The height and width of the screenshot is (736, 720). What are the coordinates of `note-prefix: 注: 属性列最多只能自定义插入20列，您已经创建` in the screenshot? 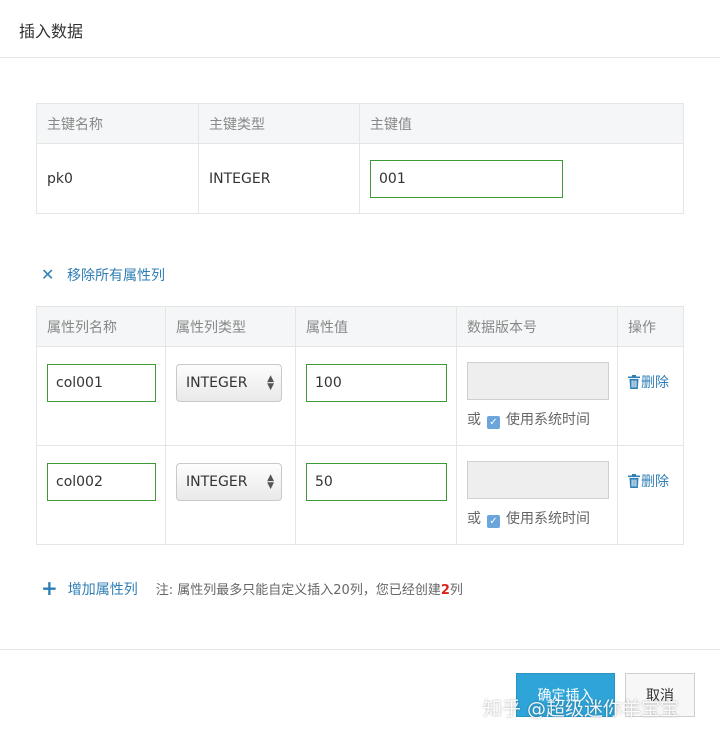 It's located at (298, 590).